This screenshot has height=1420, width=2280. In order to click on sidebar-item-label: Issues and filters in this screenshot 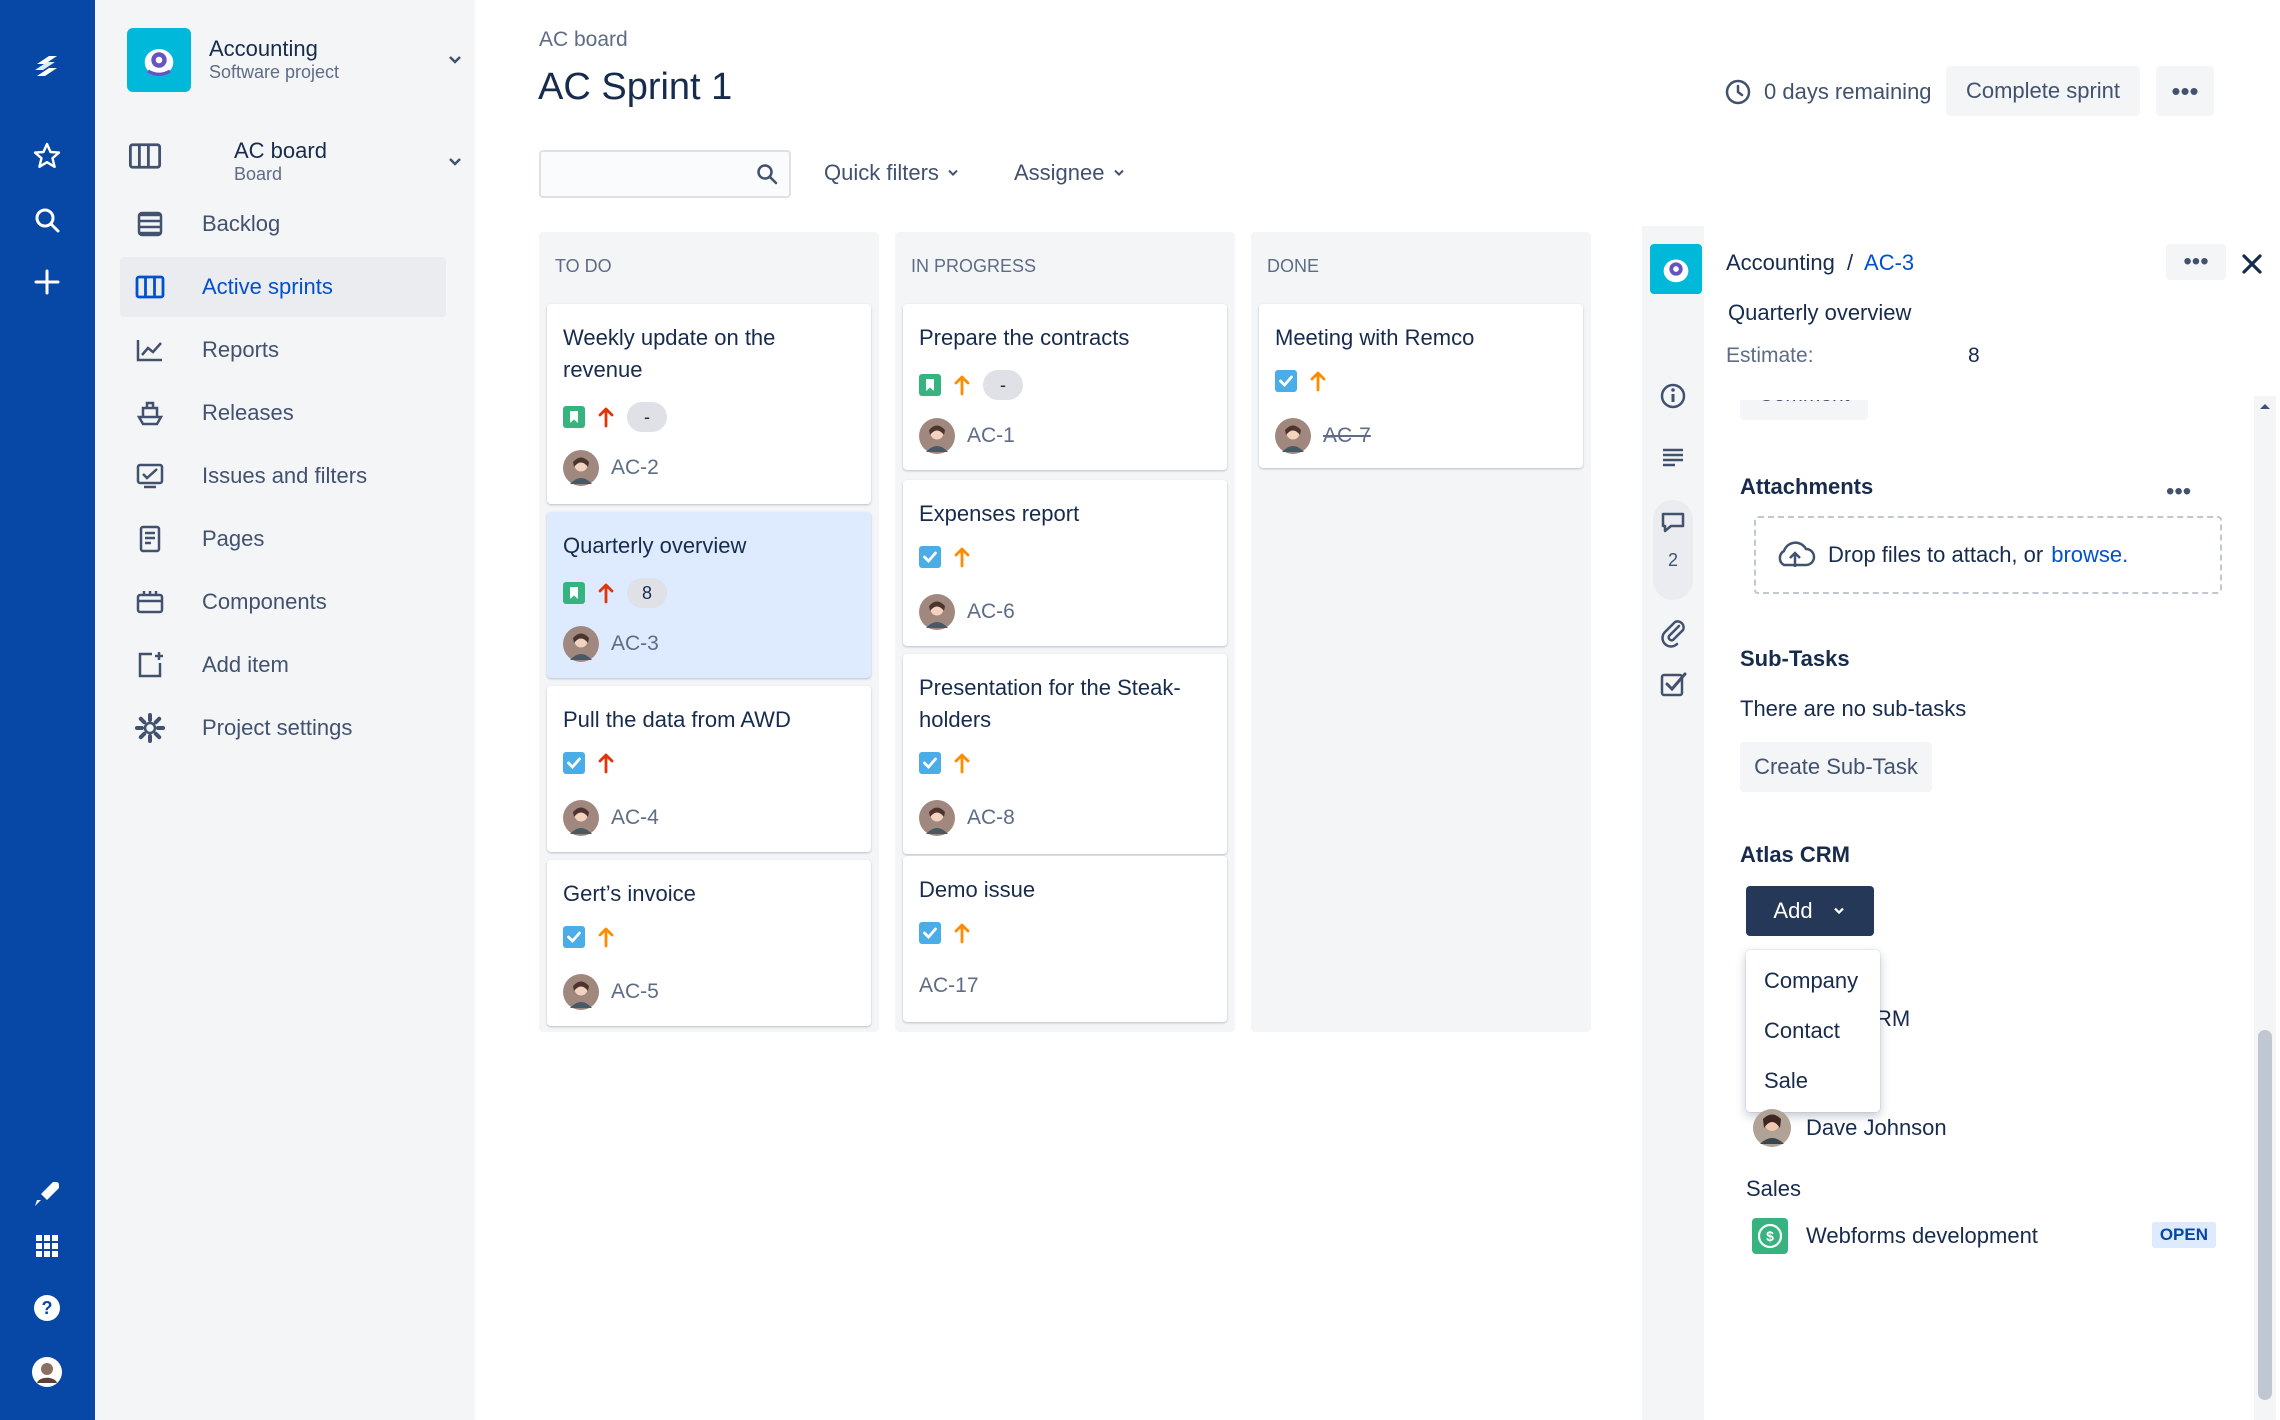, I will do `click(285, 475)`.